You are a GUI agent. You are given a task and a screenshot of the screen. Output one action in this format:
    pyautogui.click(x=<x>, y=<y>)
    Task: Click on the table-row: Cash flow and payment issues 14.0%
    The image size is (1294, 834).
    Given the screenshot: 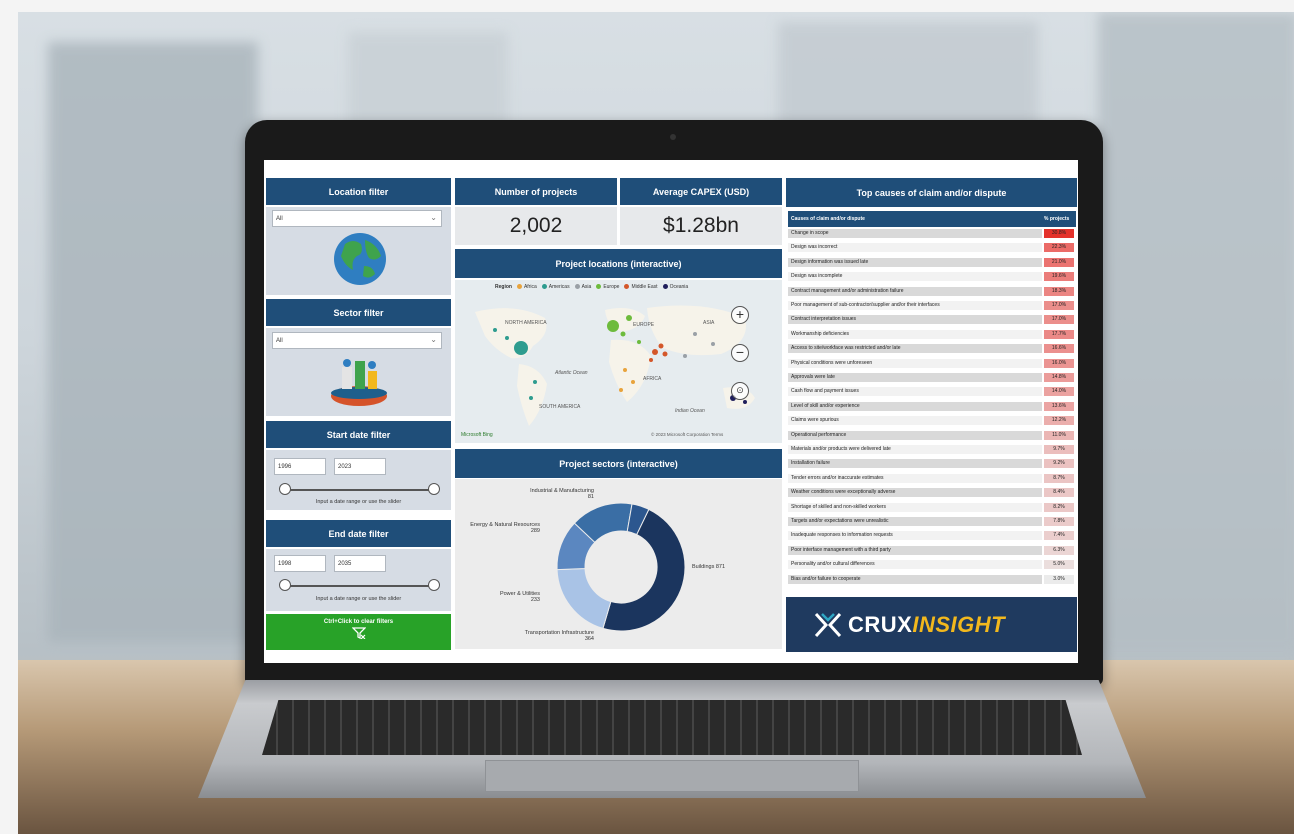 What is the action you would take?
    pyautogui.click(x=932, y=392)
    